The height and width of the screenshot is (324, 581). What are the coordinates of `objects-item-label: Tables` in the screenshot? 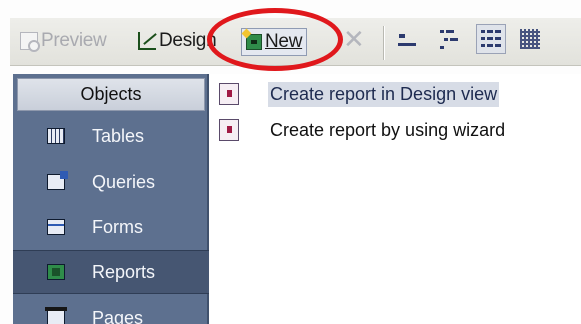 It's located at (118, 135).